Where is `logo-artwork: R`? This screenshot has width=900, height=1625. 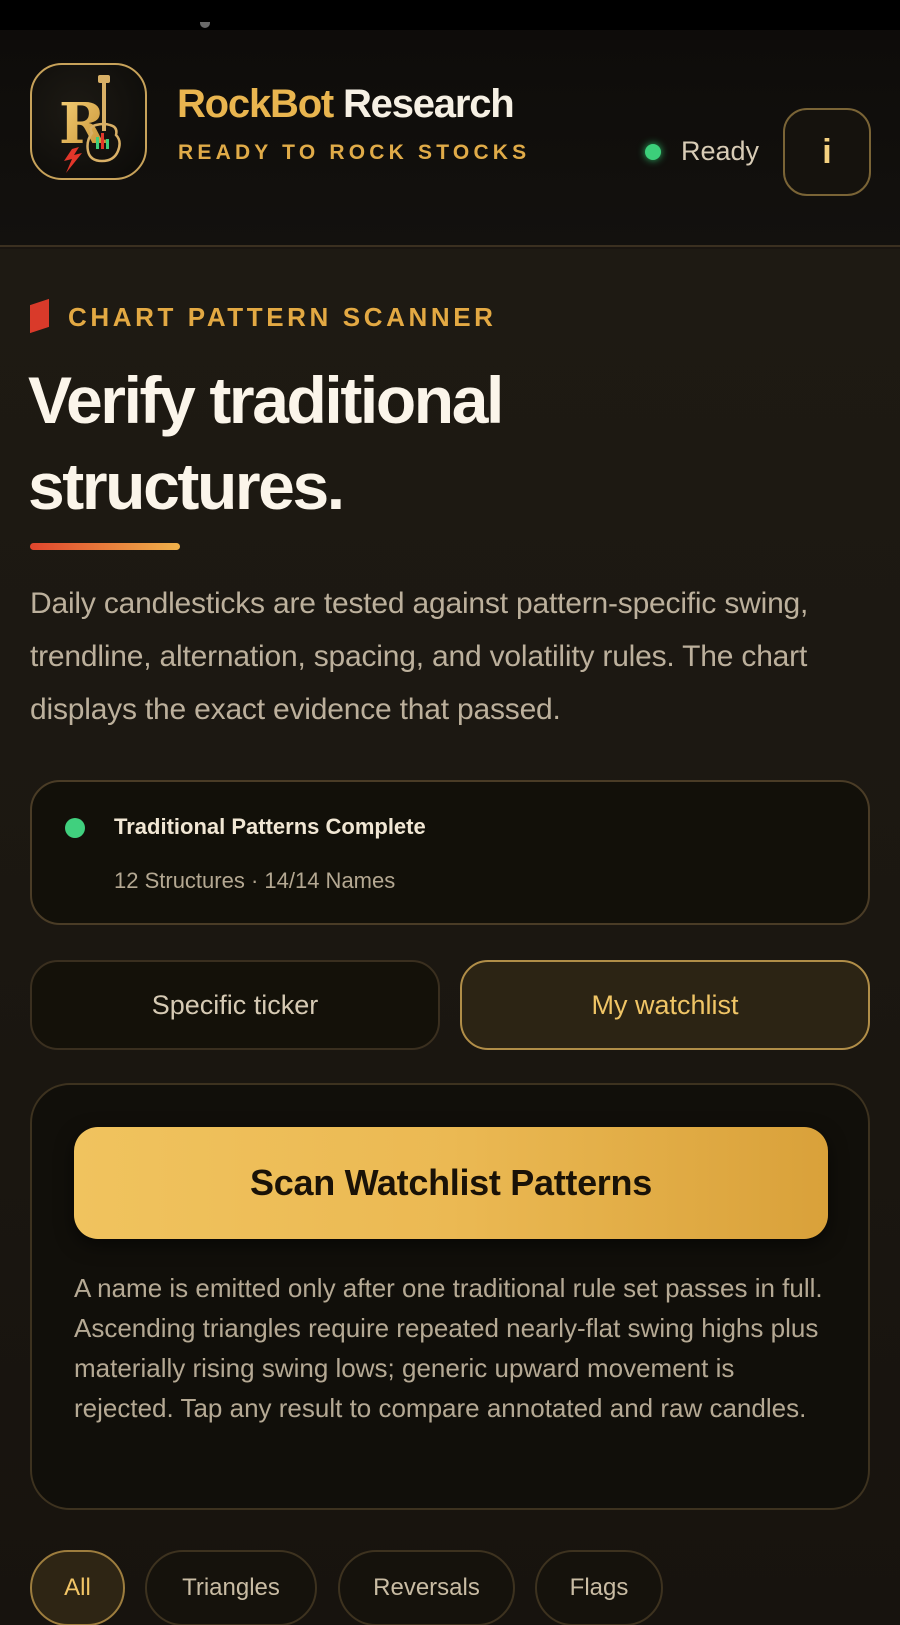
logo-artwork: R is located at coordinates (90, 124).